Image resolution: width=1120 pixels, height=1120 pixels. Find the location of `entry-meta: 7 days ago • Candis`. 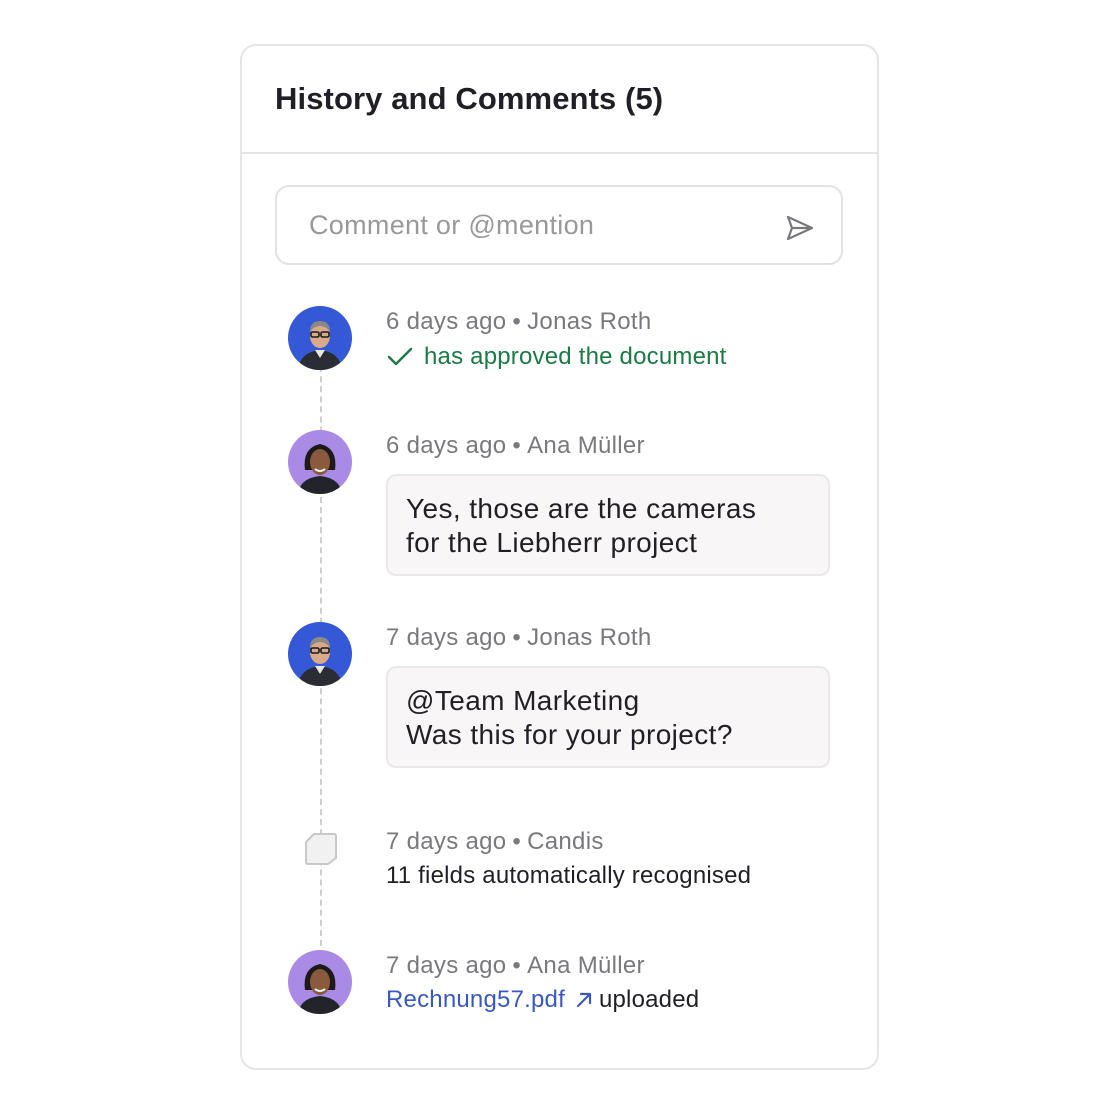

entry-meta: 7 days ago • Candis is located at coordinates (495, 842).